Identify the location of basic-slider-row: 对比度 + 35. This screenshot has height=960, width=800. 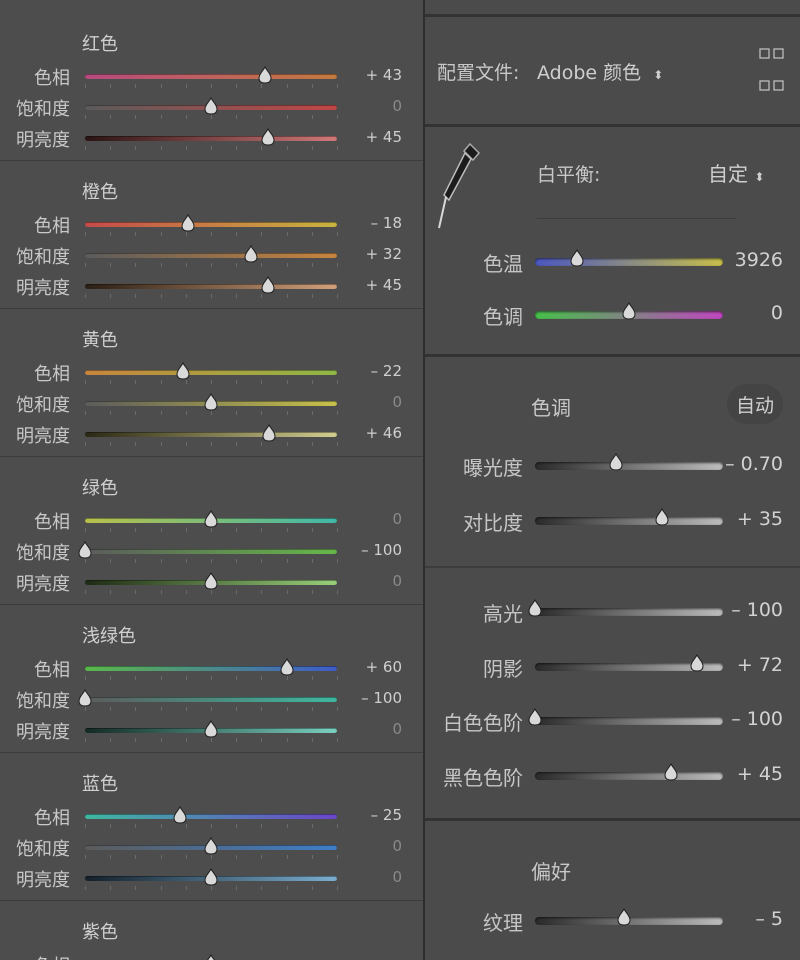
(612, 521).